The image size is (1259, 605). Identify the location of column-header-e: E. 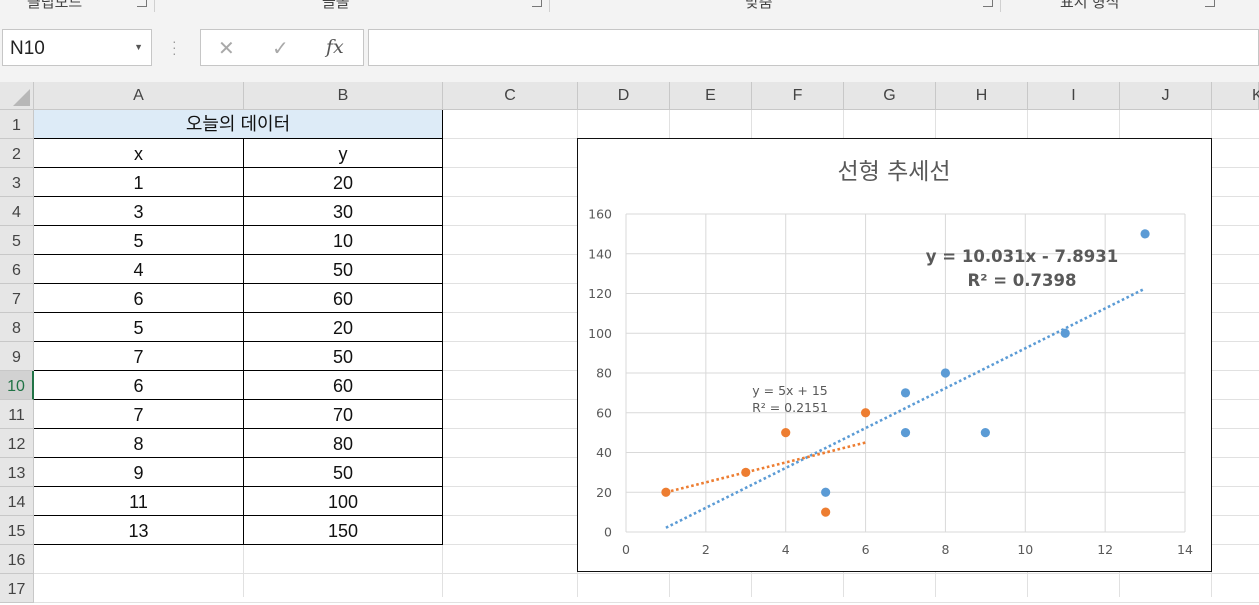
(711, 96).